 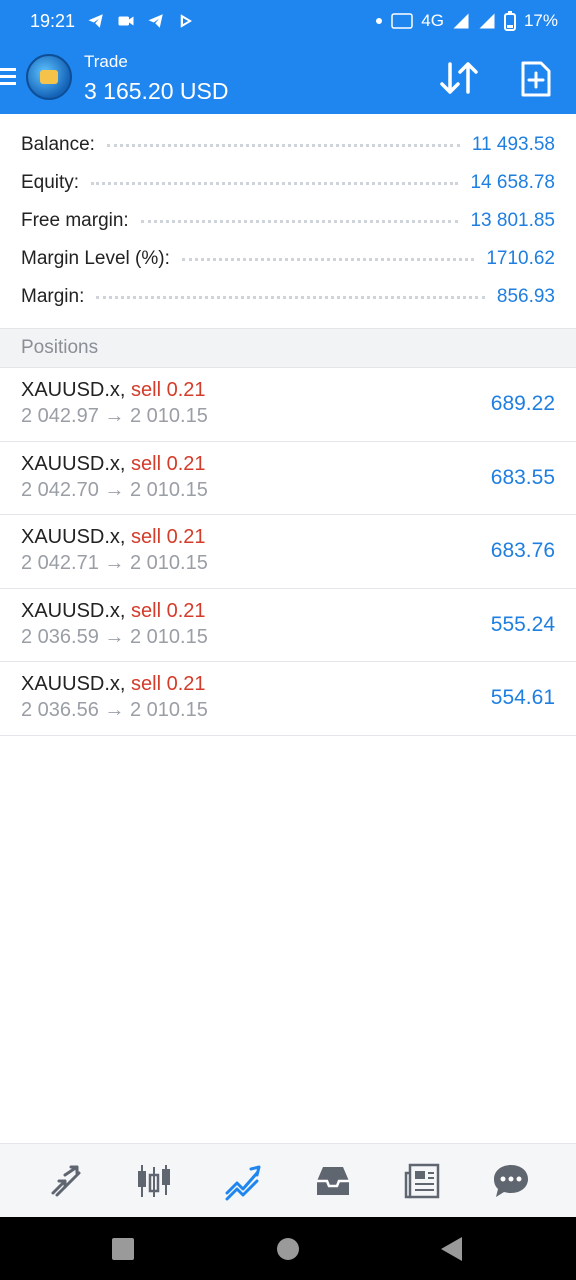 I want to click on summary-label: Equity:, so click(x=50, y=182).